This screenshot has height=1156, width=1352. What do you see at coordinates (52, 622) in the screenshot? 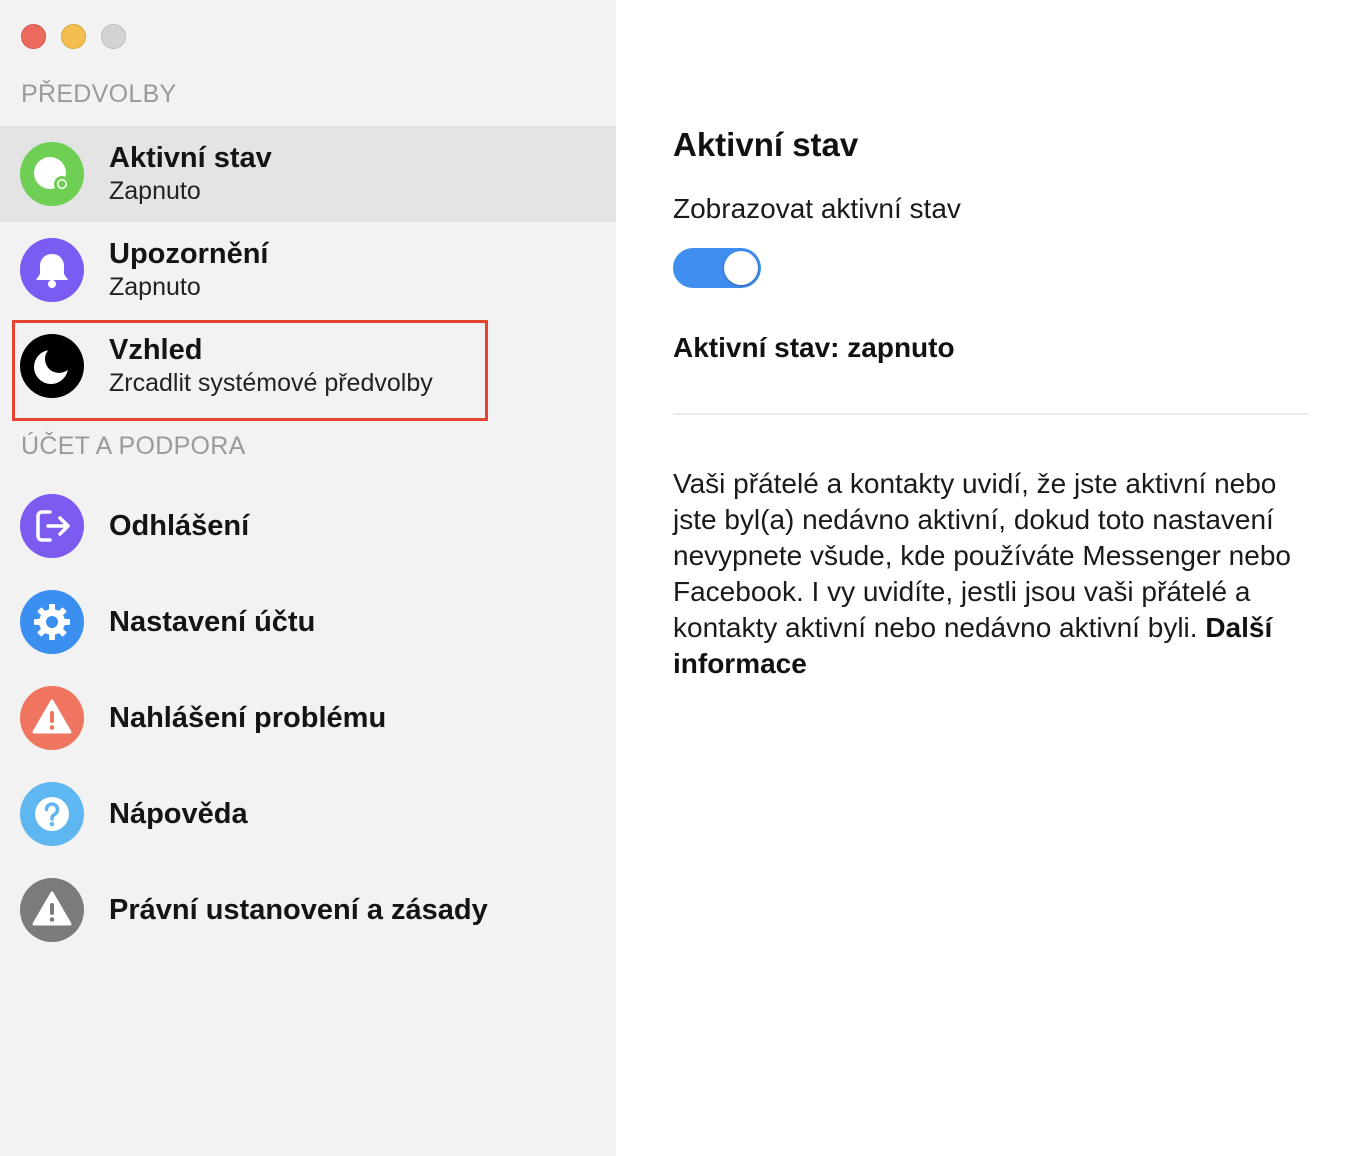
I see `gear-icon` at bounding box center [52, 622].